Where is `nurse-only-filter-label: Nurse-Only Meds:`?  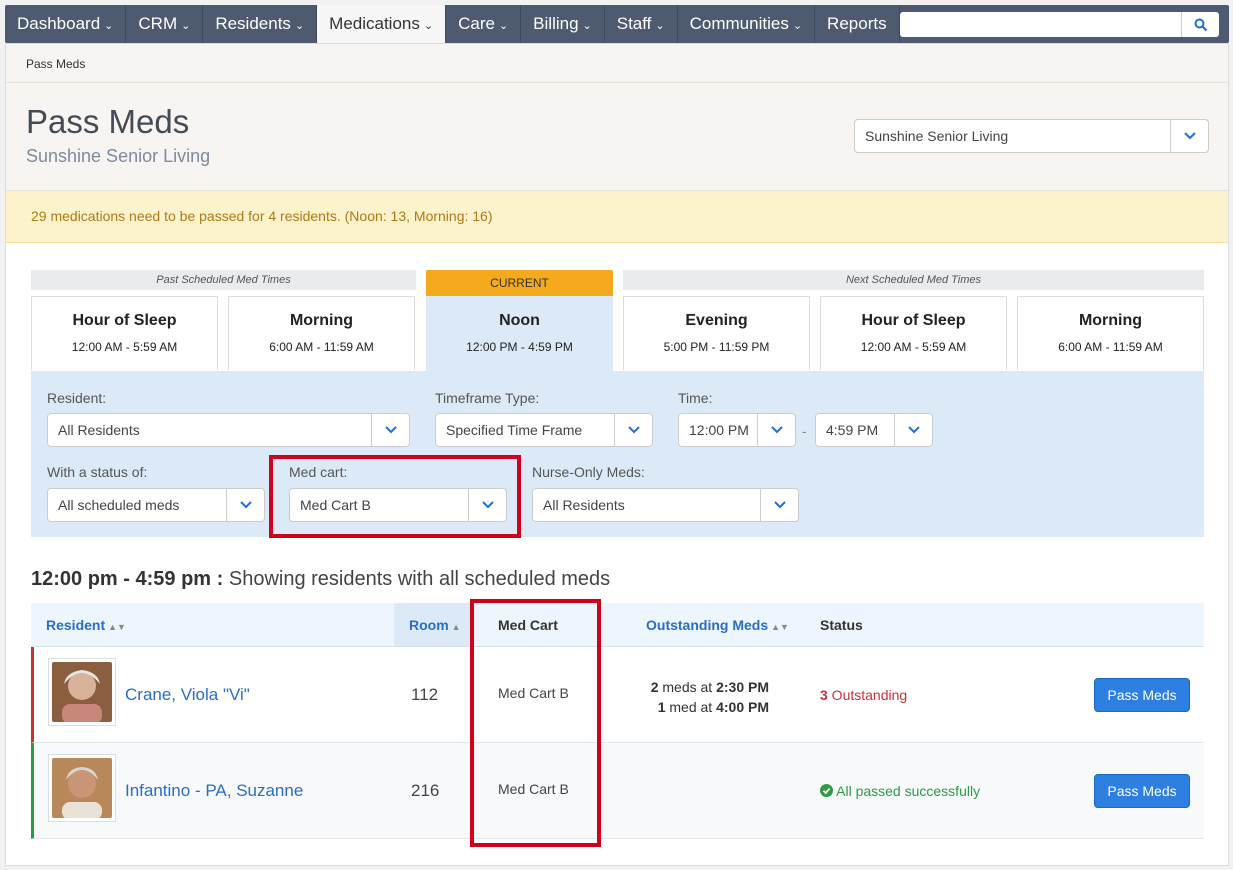
nurse-only-filter-label: Nurse-Only Meds: is located at coordinates (588, 472).